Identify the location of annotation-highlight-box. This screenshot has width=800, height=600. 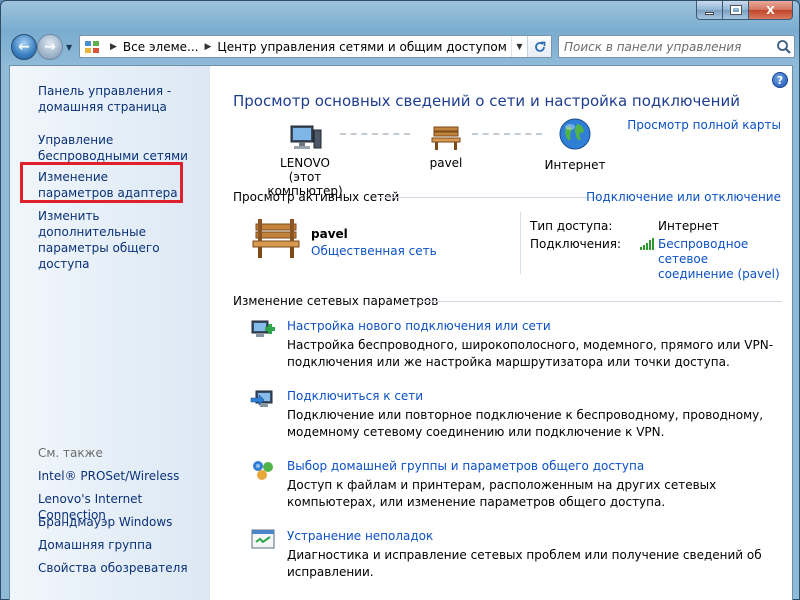
(101, 182).